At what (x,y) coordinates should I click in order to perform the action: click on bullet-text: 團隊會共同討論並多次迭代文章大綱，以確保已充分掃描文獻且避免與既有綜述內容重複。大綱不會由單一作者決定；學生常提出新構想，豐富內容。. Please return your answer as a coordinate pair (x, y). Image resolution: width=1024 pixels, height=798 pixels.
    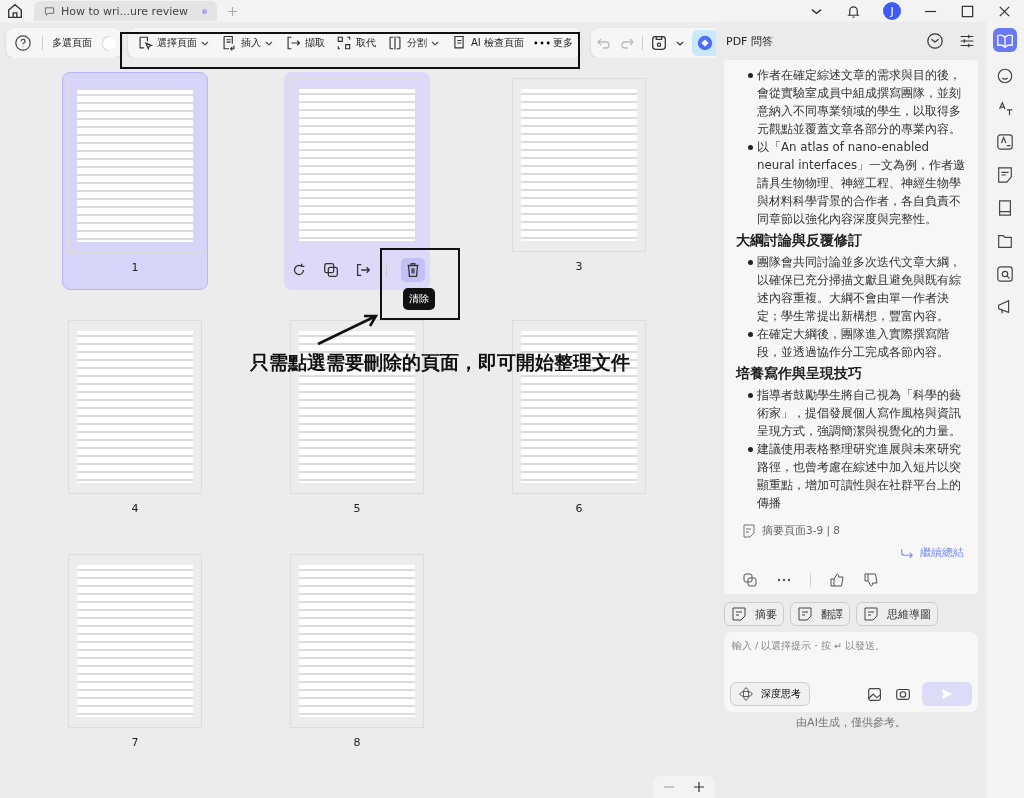
    Looking at the image, I should click on (859, 289).